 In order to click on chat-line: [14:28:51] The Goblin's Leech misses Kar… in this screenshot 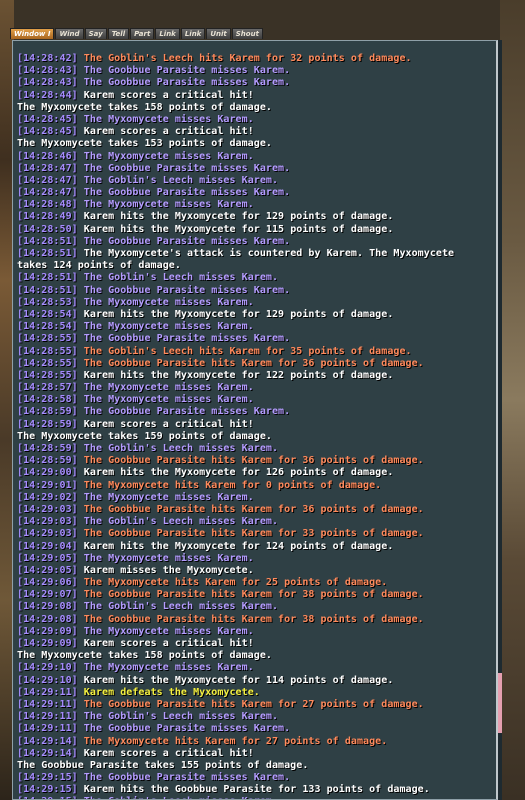, I will do `click(256, 278)`.